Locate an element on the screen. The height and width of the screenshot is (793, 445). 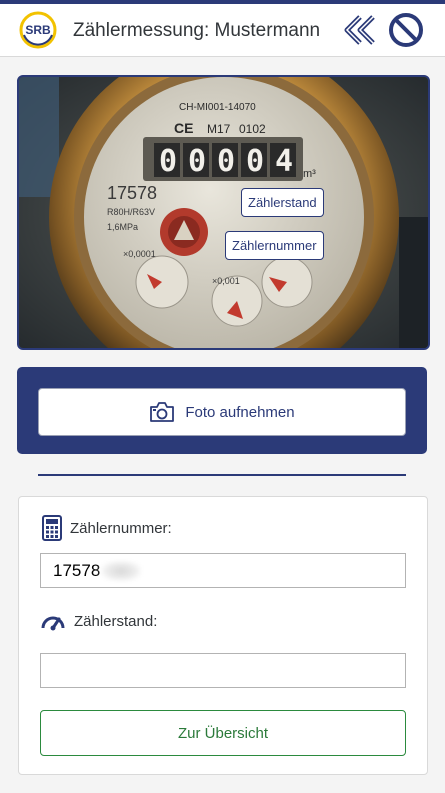
back-button is located at coordinates (361, 30).